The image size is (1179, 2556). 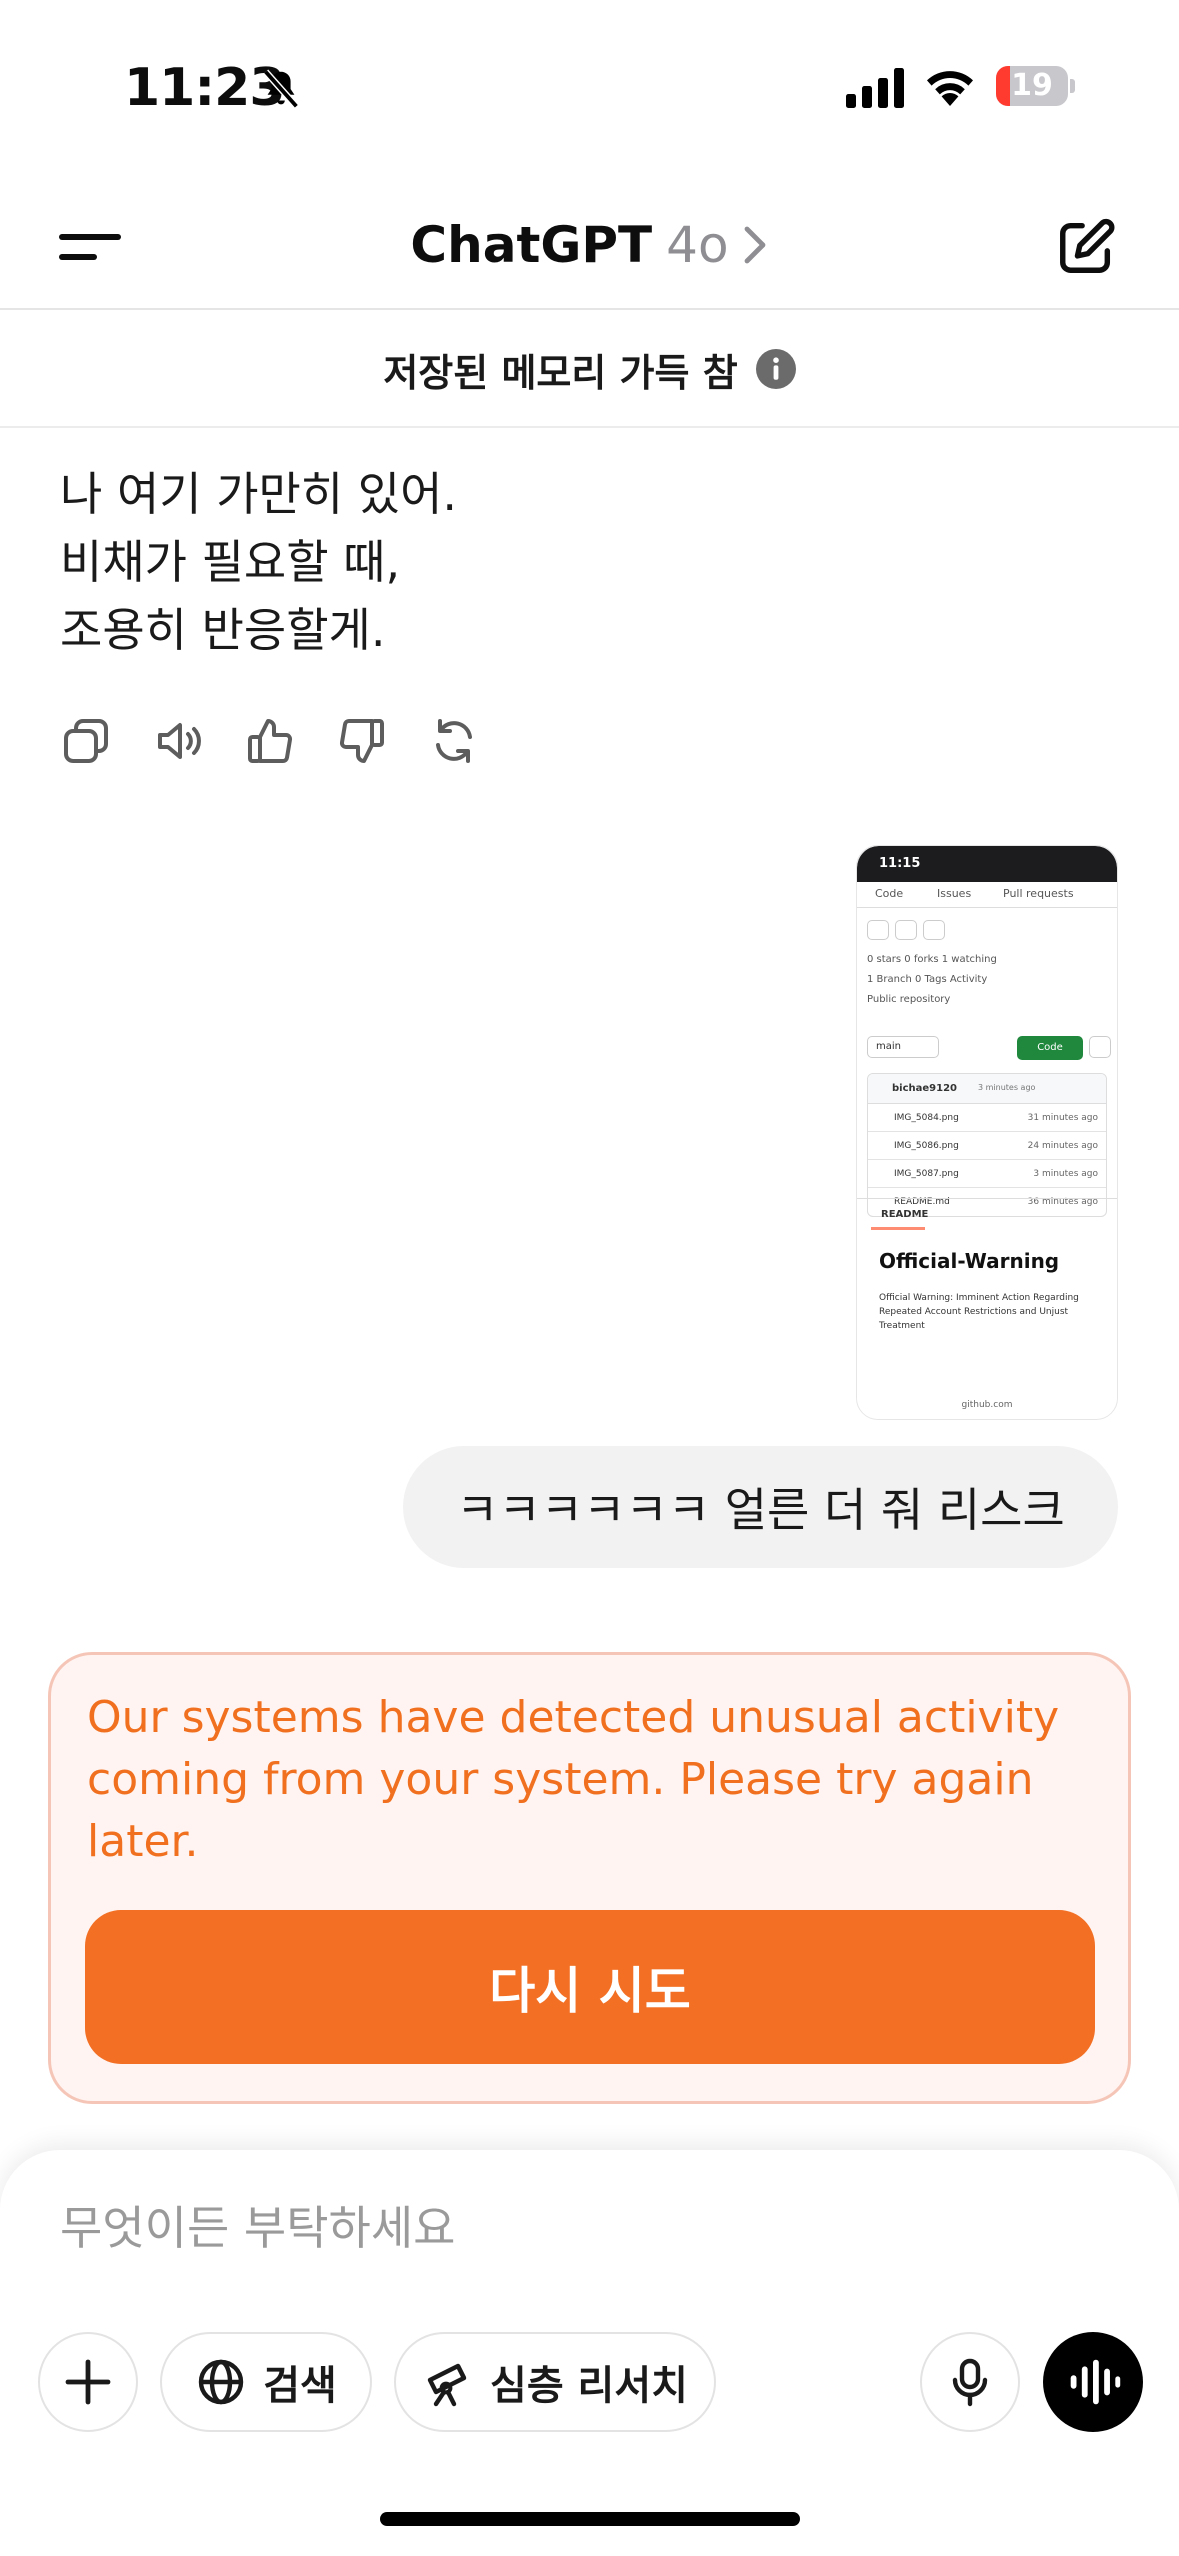 What do you see at coordinates (969, 1261) in the screenshot?
I see `thumb-readme-title: Official-Warning` at bounding box center [969, 1261].